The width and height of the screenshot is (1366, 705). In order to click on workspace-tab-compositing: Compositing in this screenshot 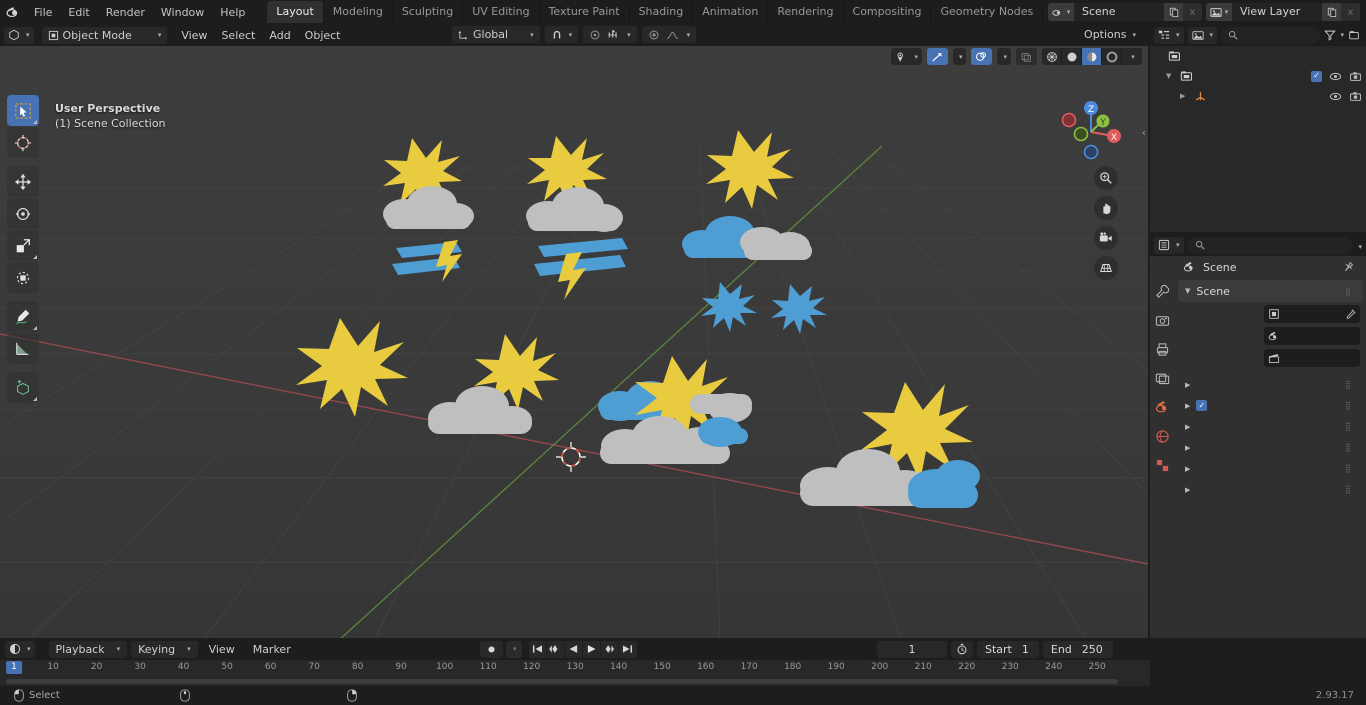, I will do `click(888, 12)`.